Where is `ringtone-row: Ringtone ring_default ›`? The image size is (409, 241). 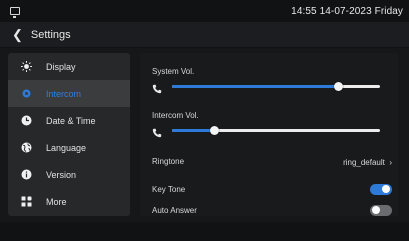 ringtone-row: Ringtone ring_default › is located at coordinates (272, 161).